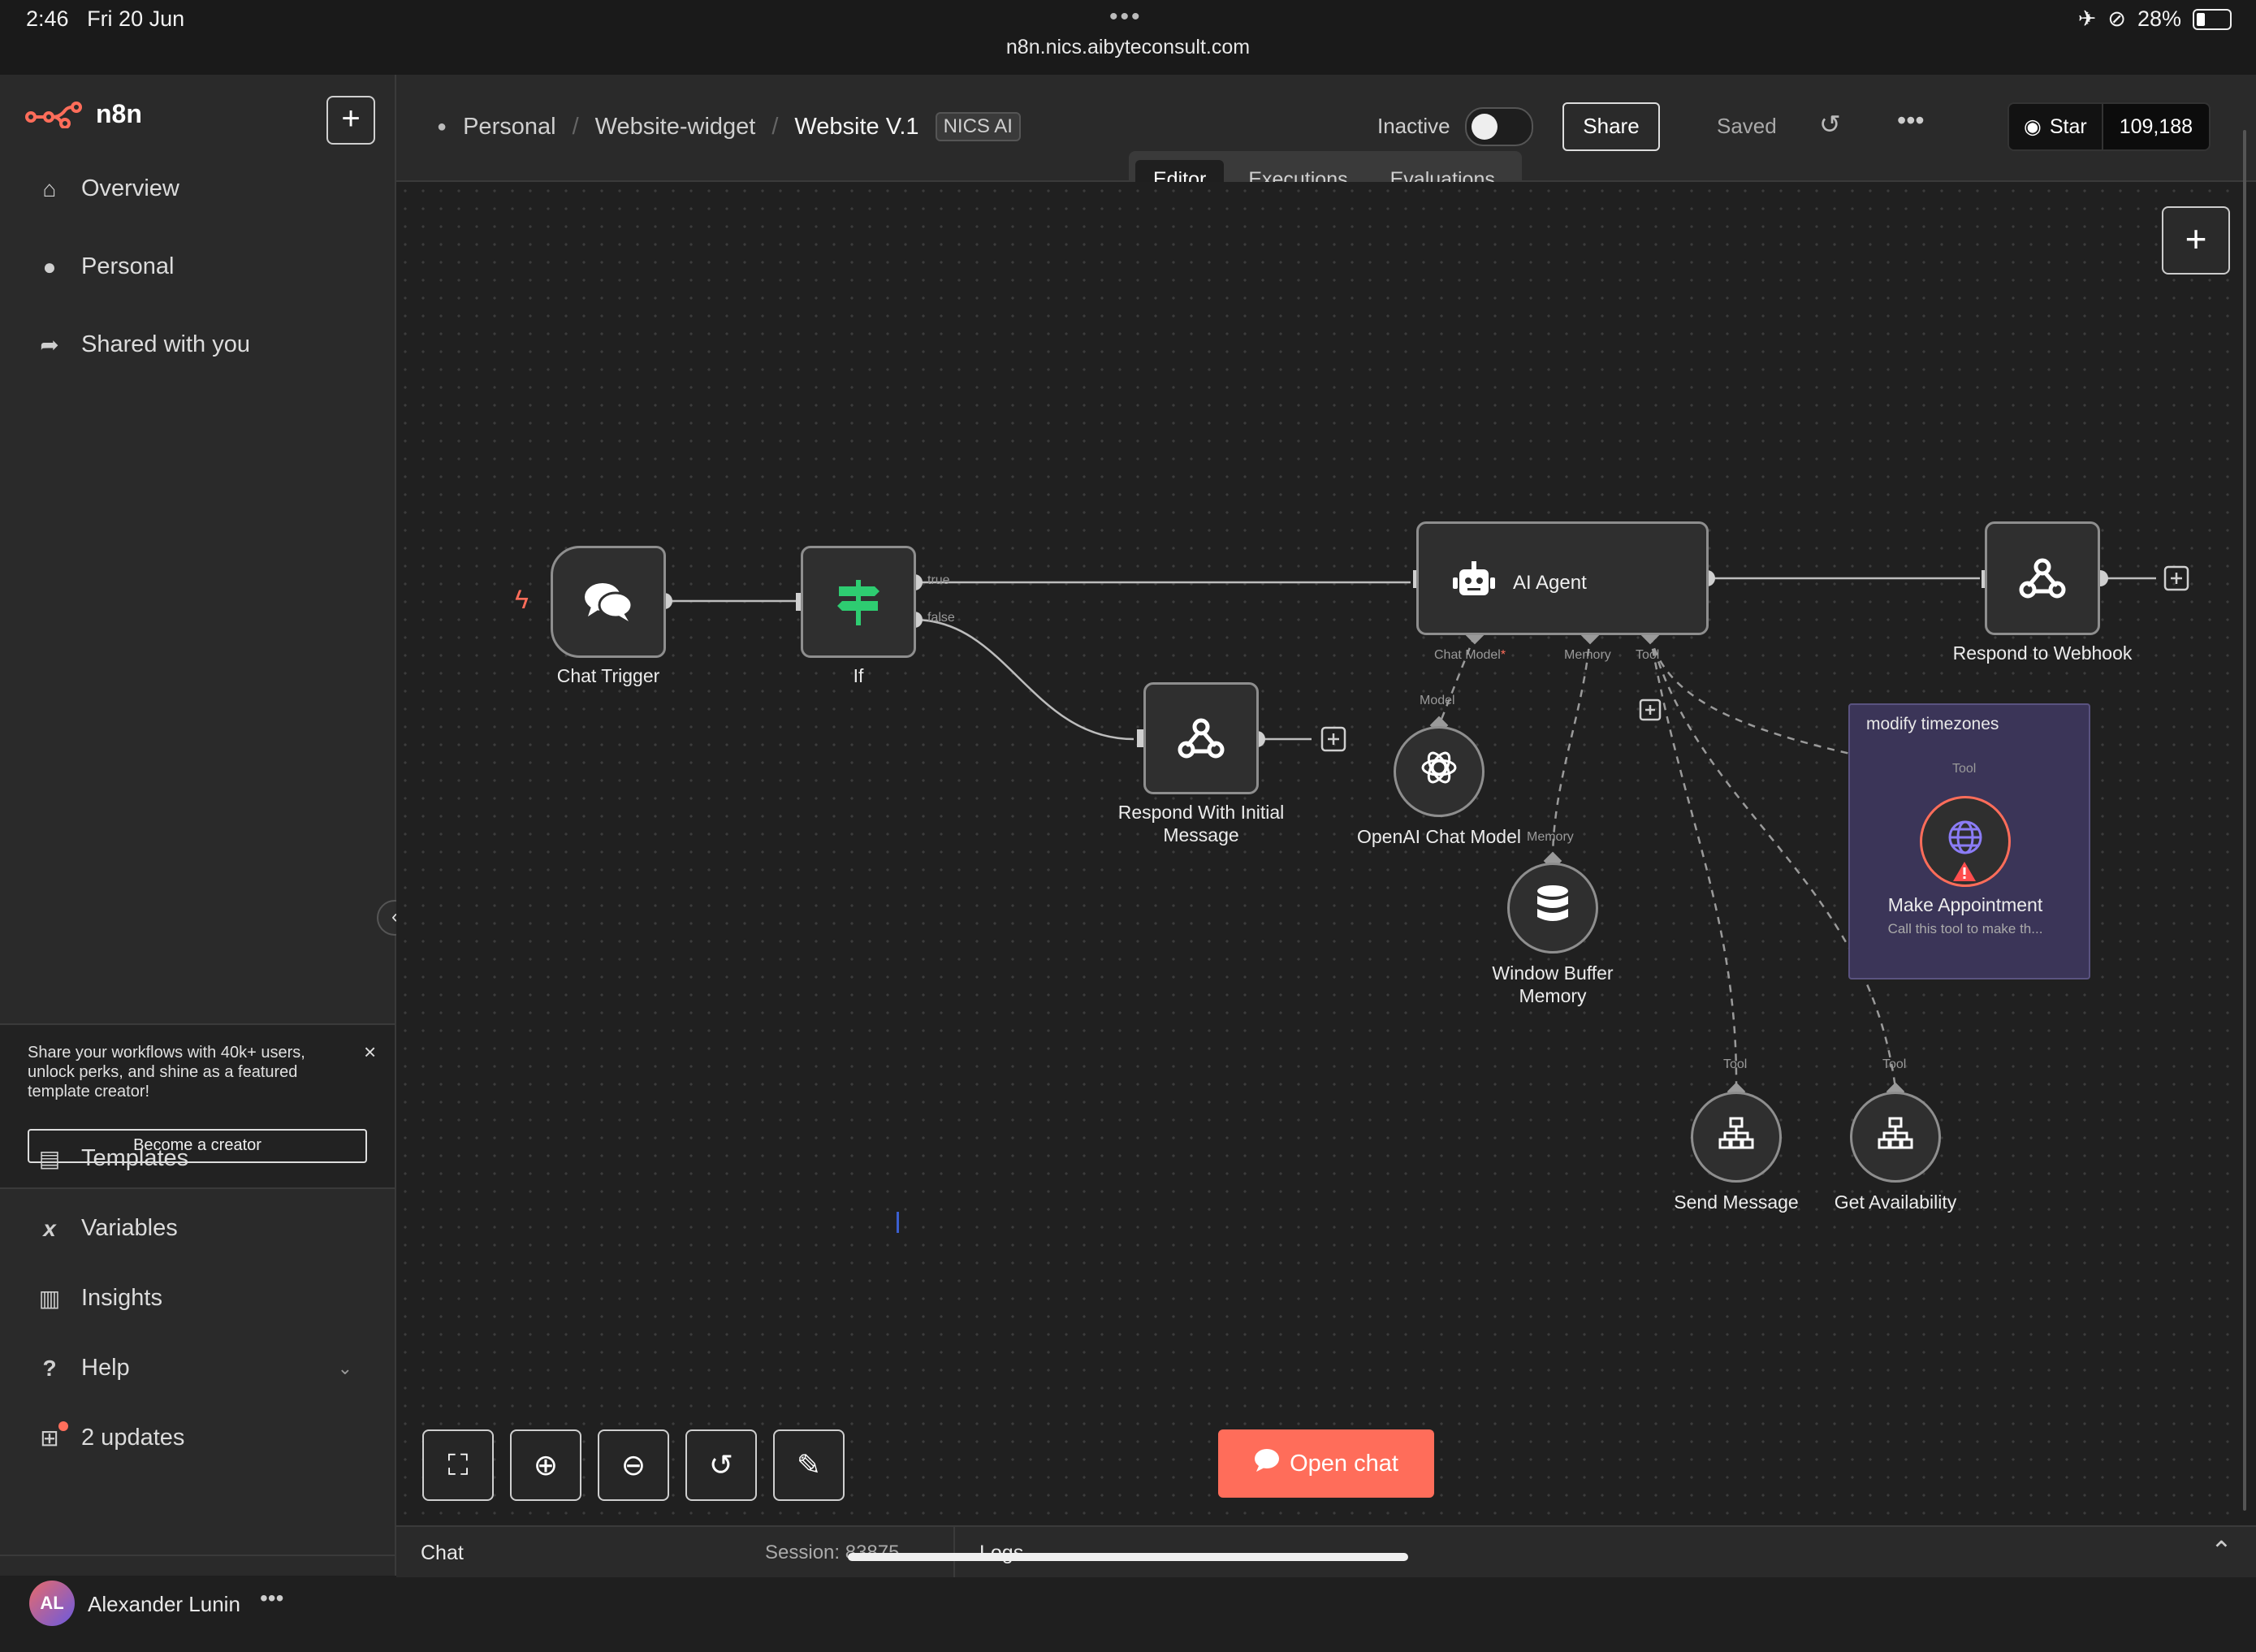 This screenshot has height=1652, width=2256. Describe the element at coordinates (859, 676) in the screenshot. I see `node-label-if: If` at that location.